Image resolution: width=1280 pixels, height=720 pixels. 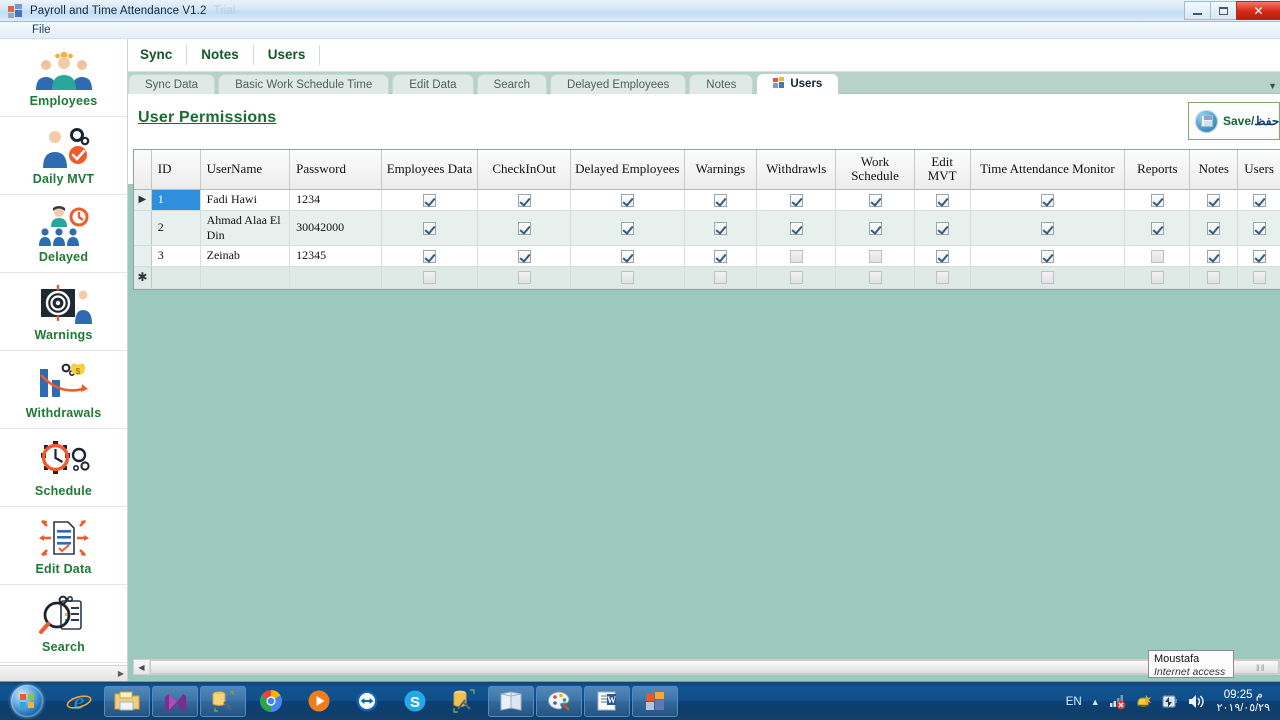 I want to click on table-row: 3 Zeinab 12345, so click(x=707, y=256).